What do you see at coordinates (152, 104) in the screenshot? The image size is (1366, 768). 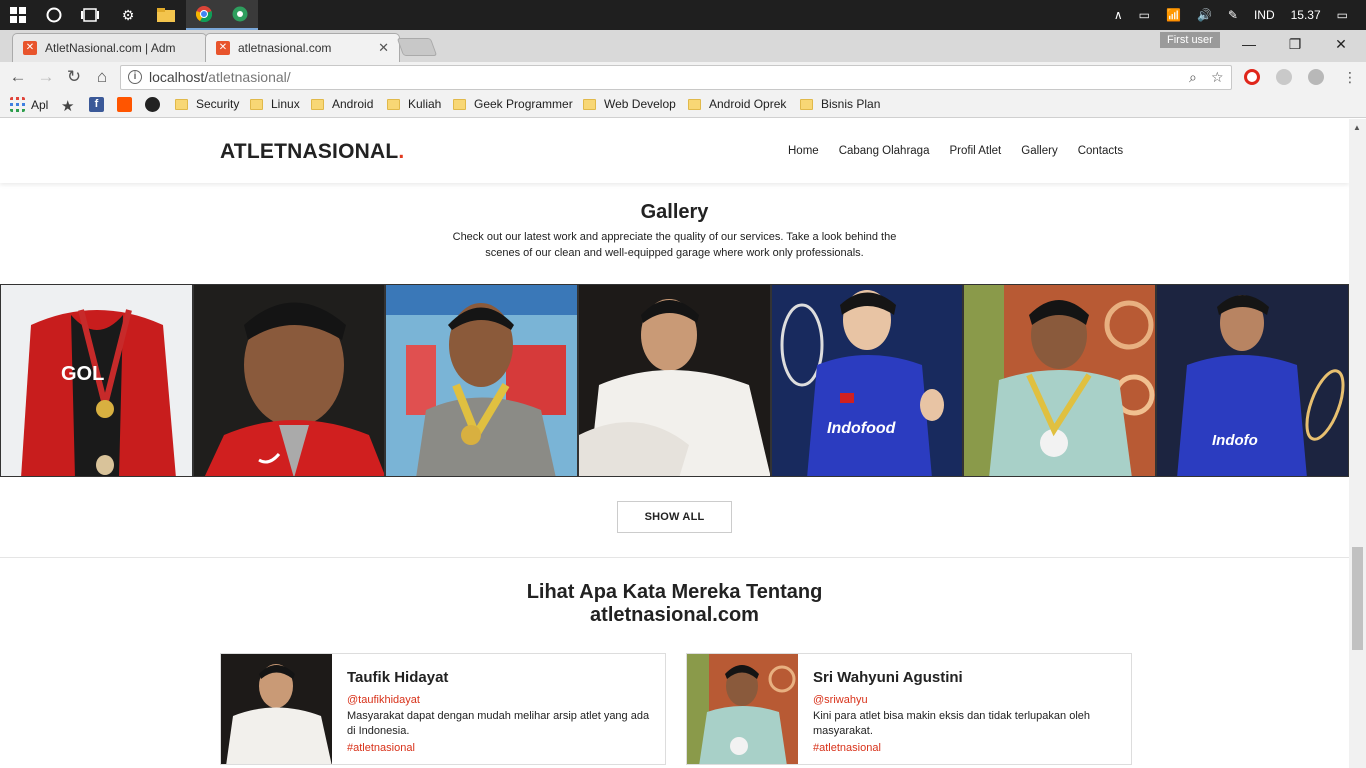 I see `github-icon` at bounding box center [152, 104].